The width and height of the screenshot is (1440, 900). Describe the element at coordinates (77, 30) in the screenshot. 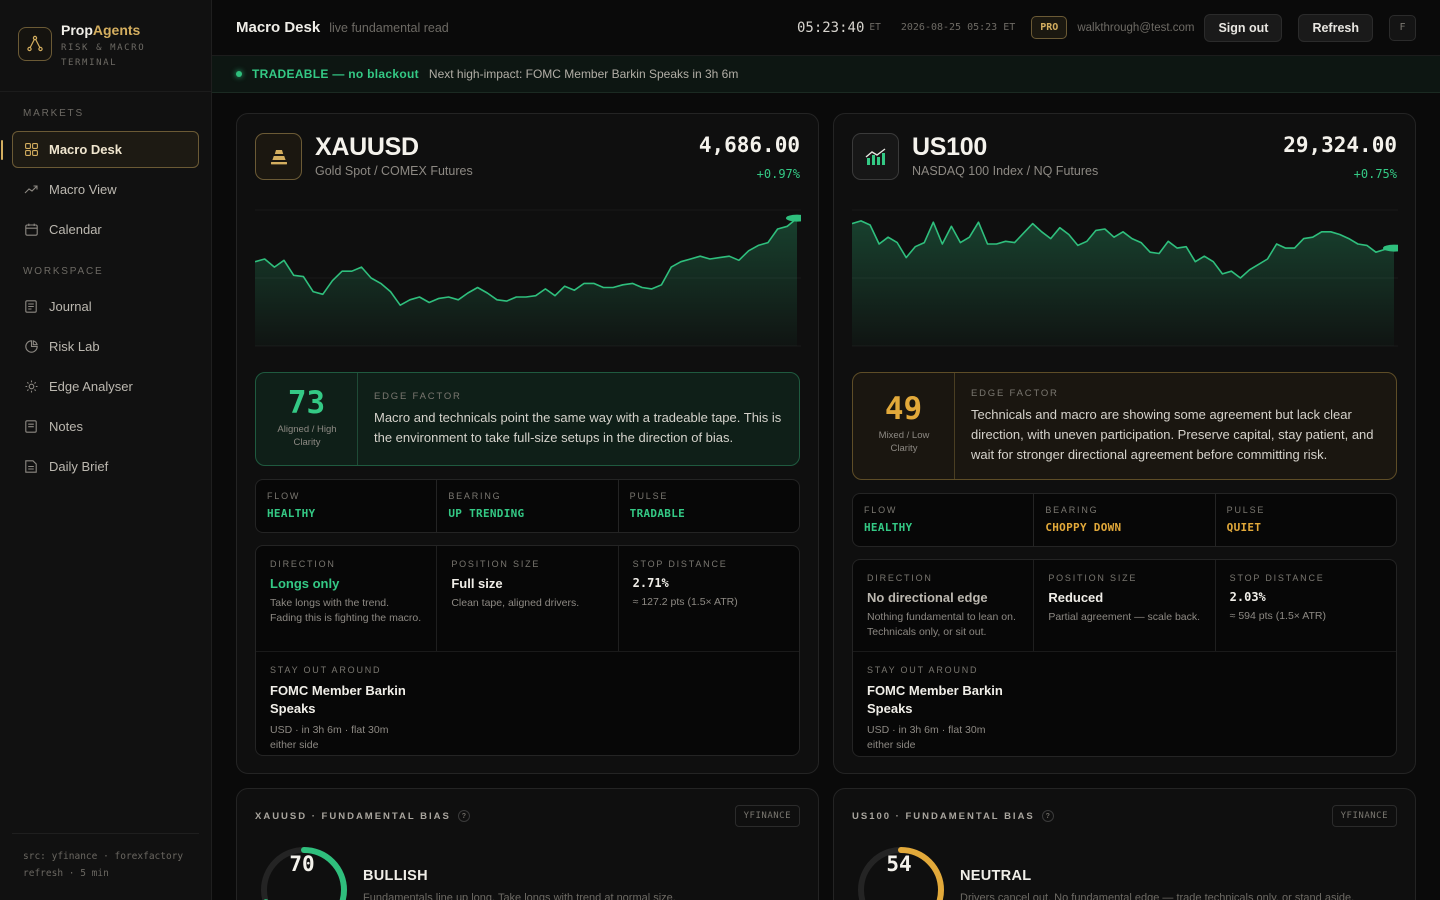

I see `brand-name-part: Prop` at that location.